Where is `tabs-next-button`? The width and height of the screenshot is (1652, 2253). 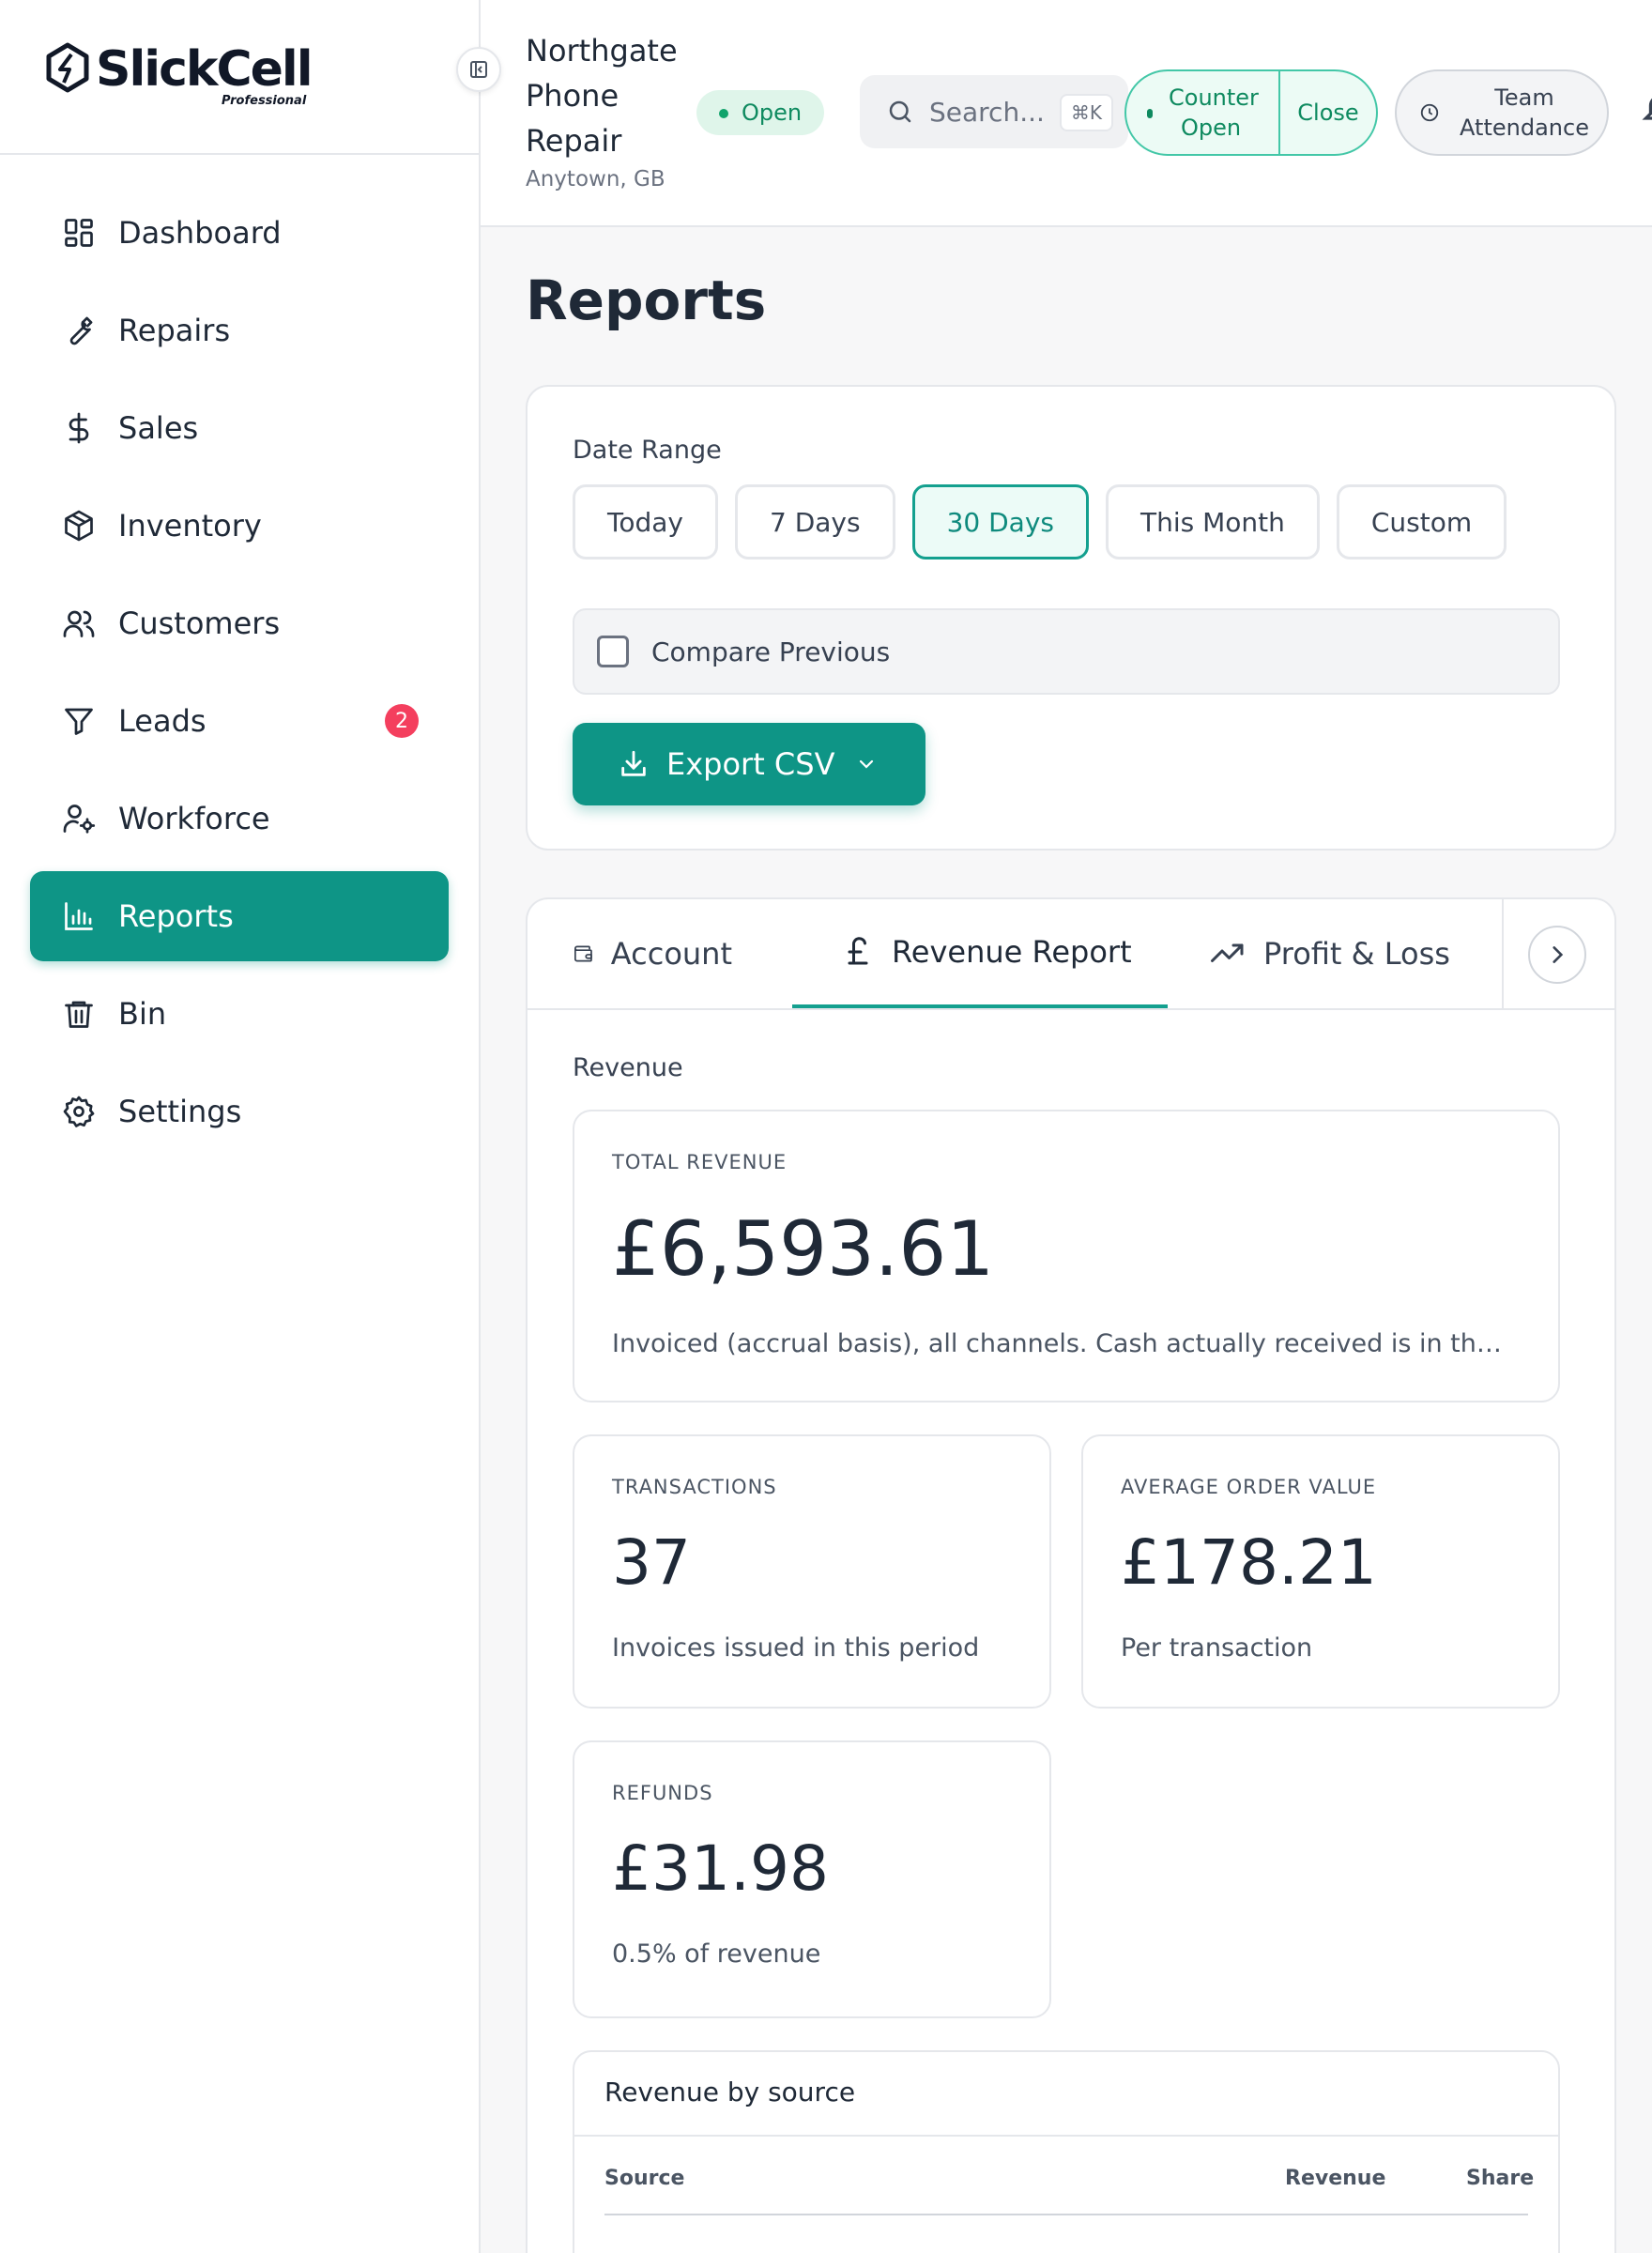 tabs-next-button is located at coordinates (1557, 955).